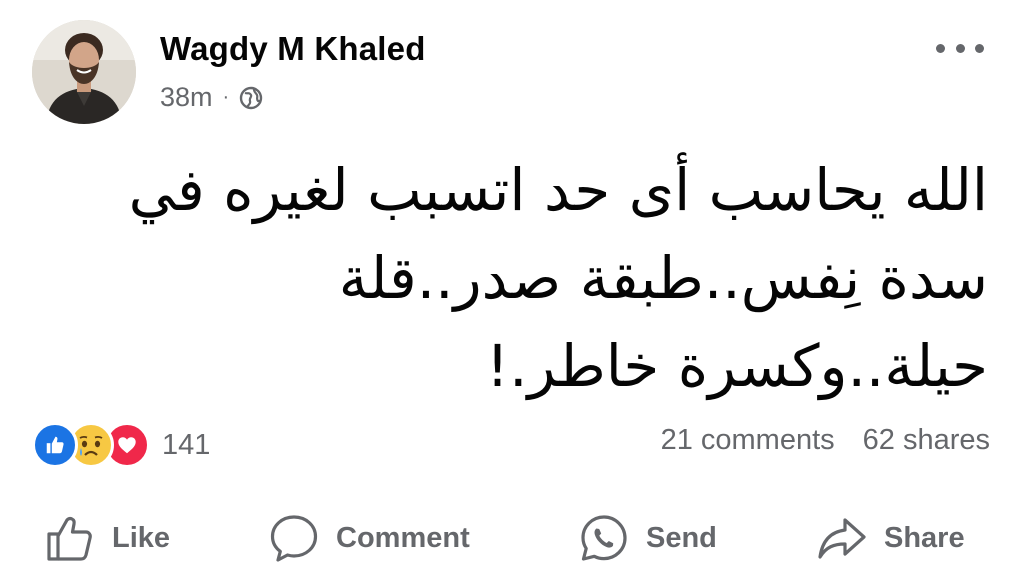  What do you see at coordinates (926, 440) in the screenshot?
I see `shares-count: 62 shares` at bounding box center [926, 440].